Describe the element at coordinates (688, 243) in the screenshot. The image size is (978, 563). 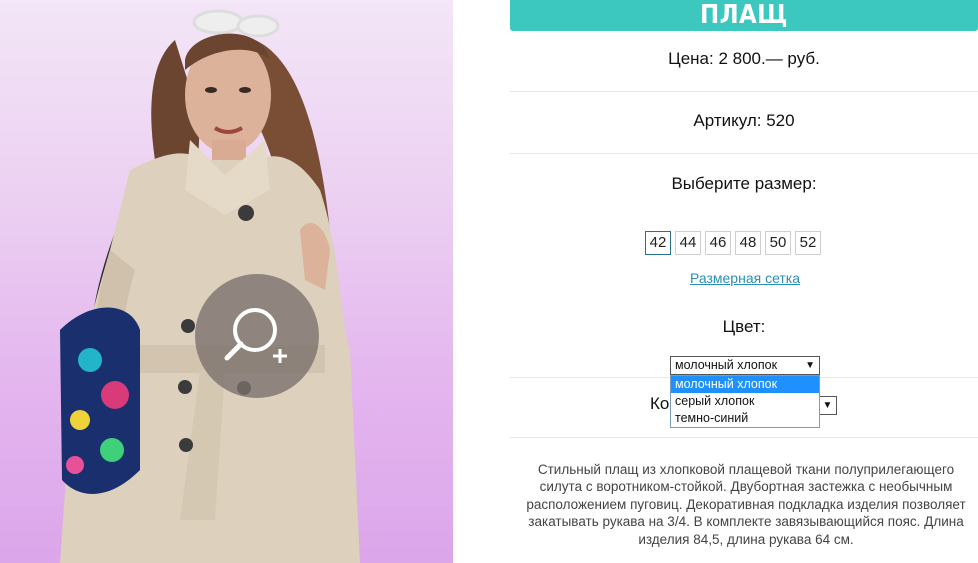
I see `size-option-44: 44` at that location.